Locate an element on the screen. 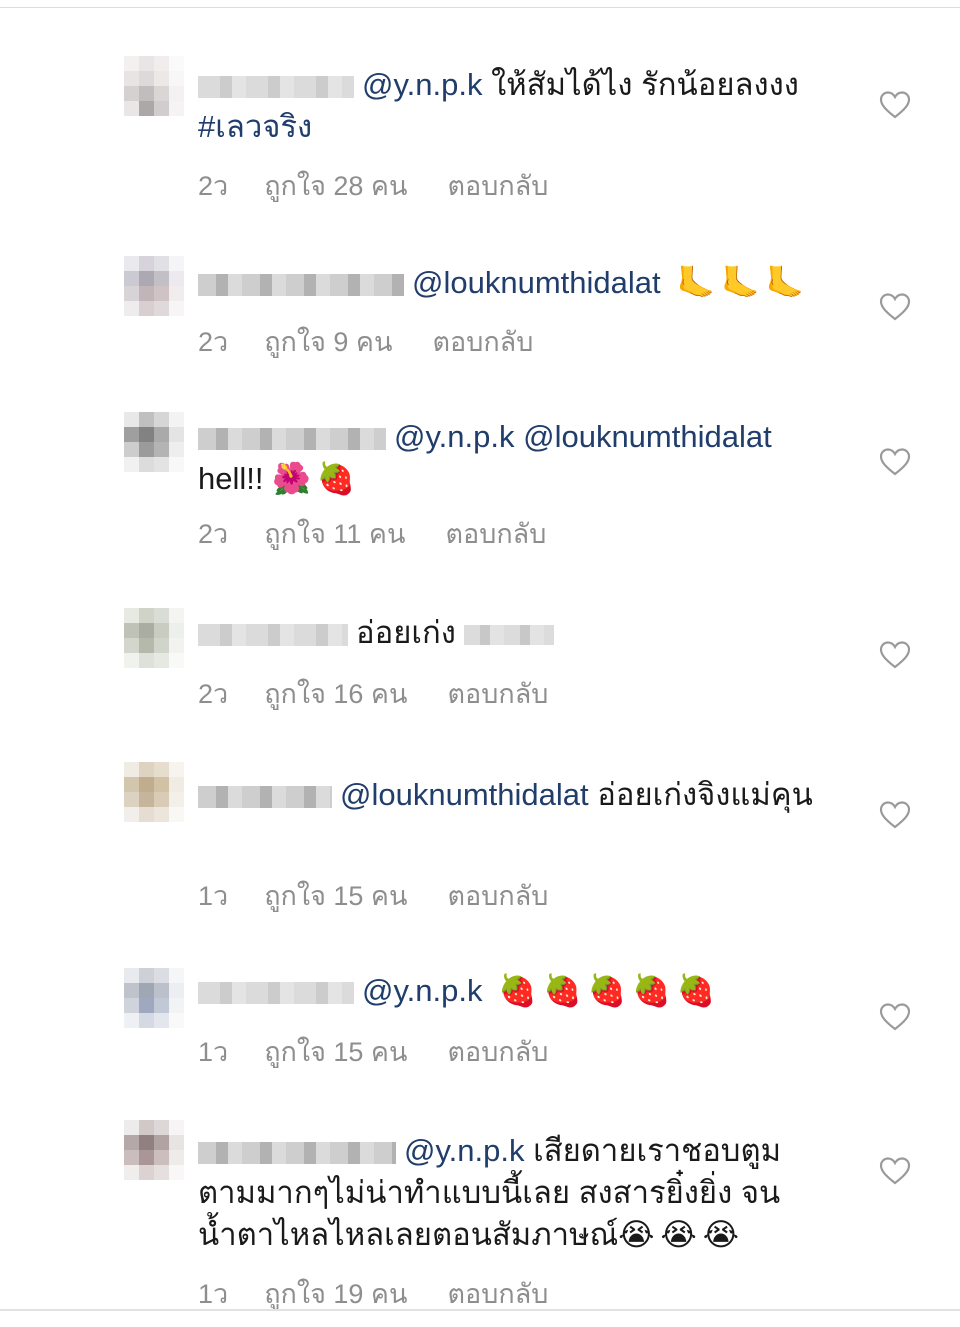 The height and width of the screenshot is (1327, 960). likes-count: ถูกใจ 9 คน is located at coordinates (328, 341).